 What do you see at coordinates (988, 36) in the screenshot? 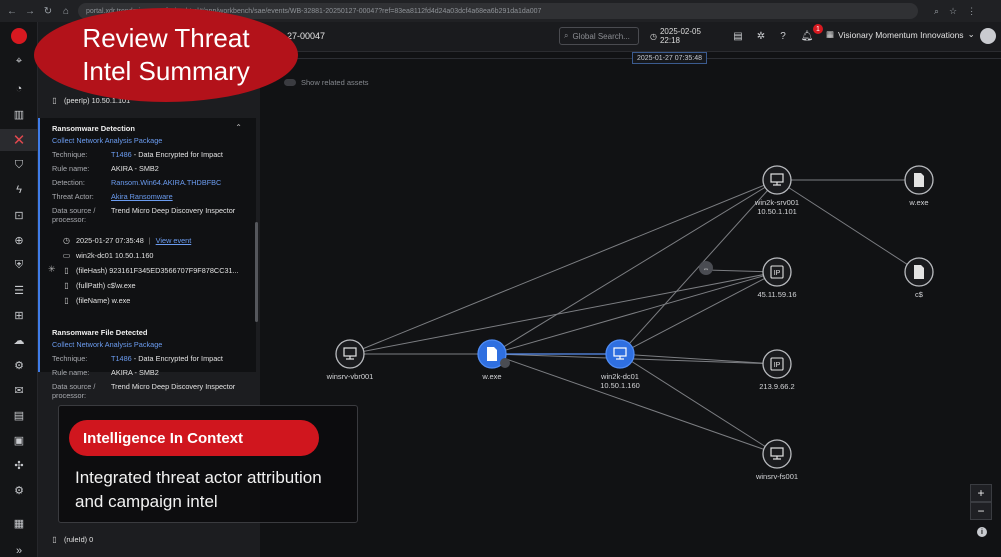
I see `avatar` at bounding box center [988, 36].